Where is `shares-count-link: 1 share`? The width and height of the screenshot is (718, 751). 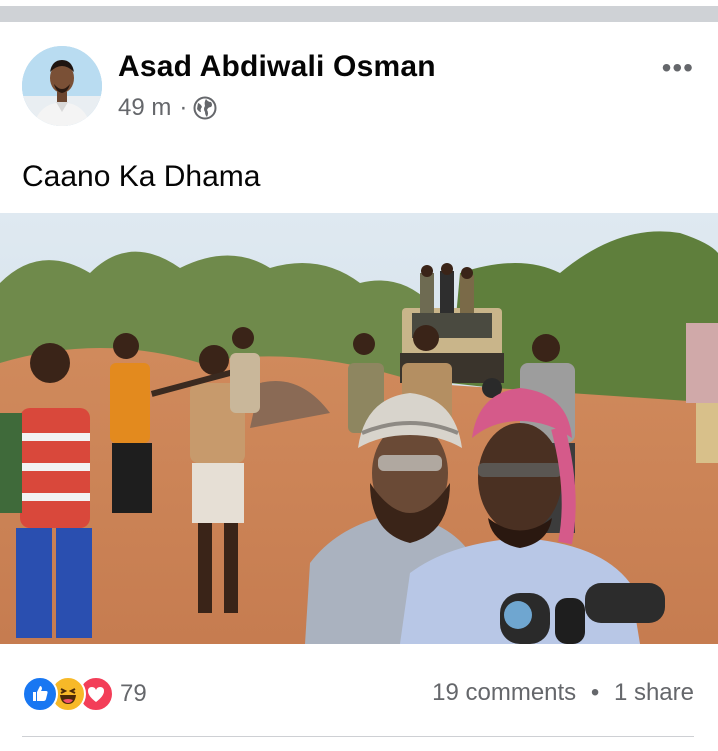
shares-count-link: 1 share is located at coordinates (654, 692).